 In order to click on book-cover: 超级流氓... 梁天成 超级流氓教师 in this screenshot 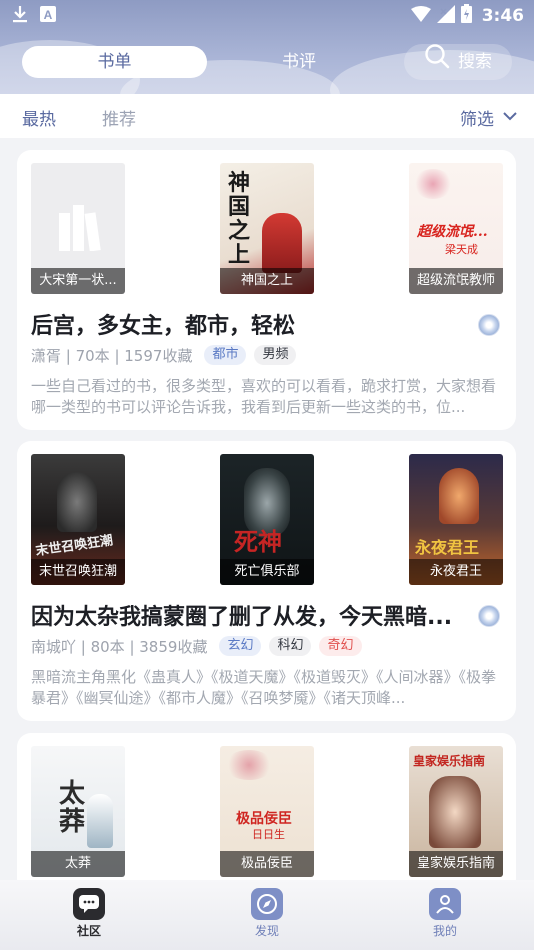, I will do `click(456, 228)`.